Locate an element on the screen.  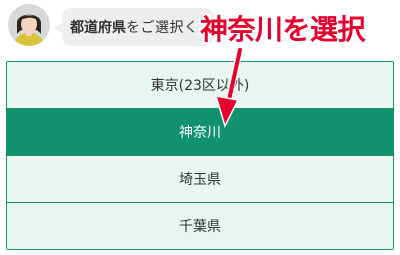
prompt-text: をご選択く is located at coordinates (162, 28).